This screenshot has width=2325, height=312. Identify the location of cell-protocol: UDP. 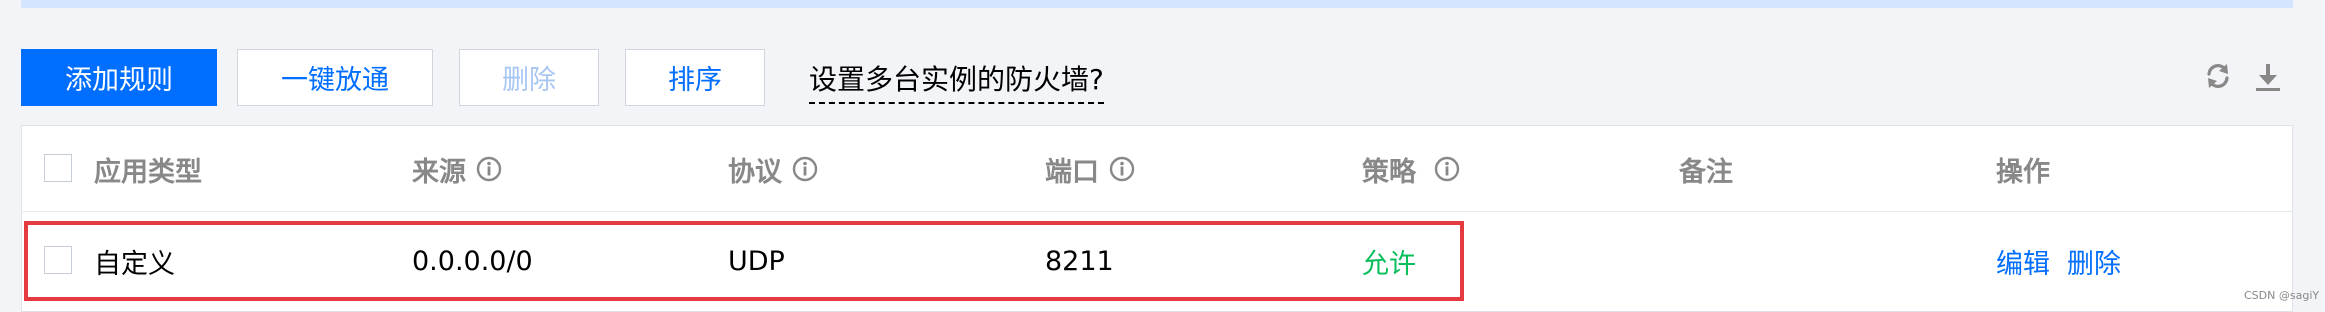
(756, 261).